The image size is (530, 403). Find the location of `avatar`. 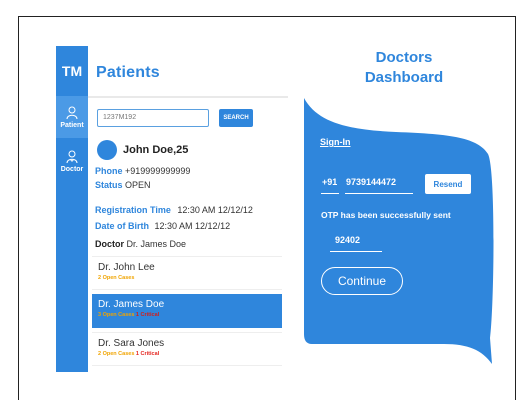

avatar is located at coordinates (107, 150).